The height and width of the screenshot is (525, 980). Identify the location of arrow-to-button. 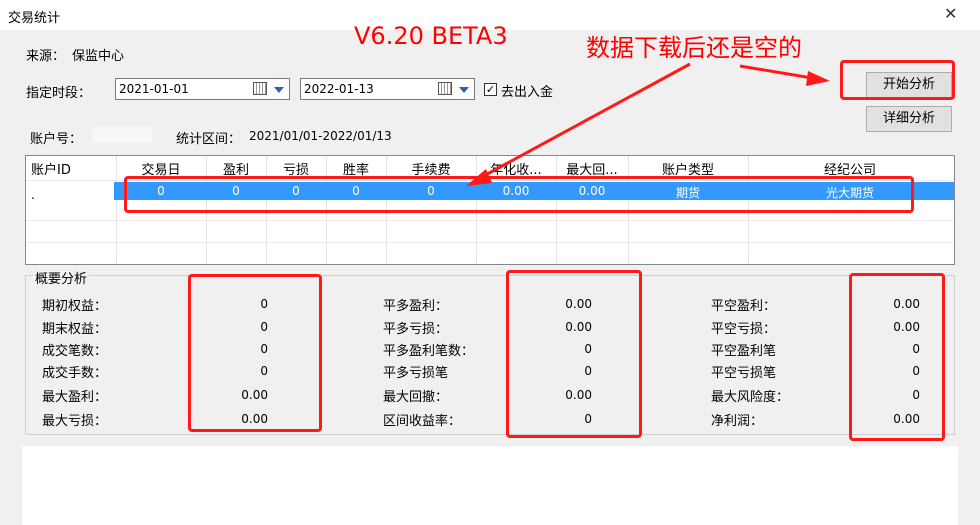
(776, 72).